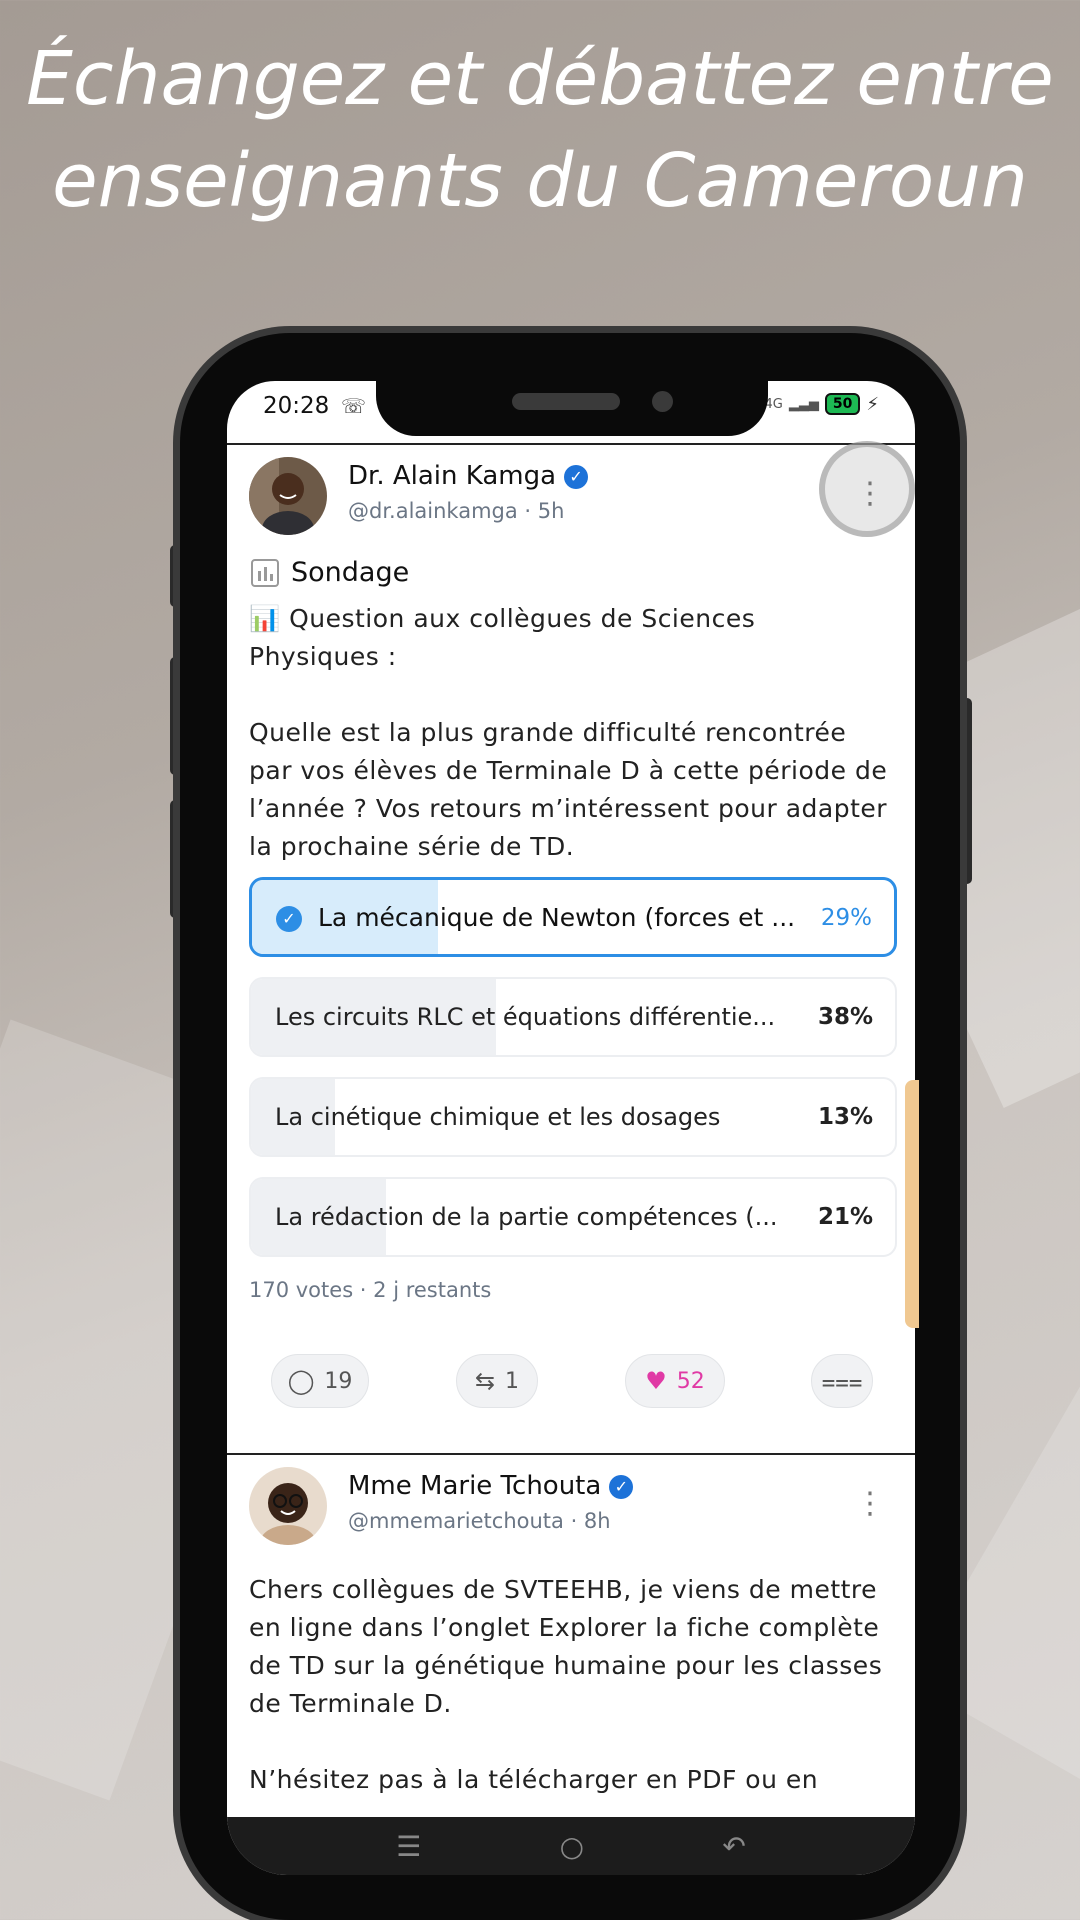  I want to click on home-icon: ○, so click(572, 1846).